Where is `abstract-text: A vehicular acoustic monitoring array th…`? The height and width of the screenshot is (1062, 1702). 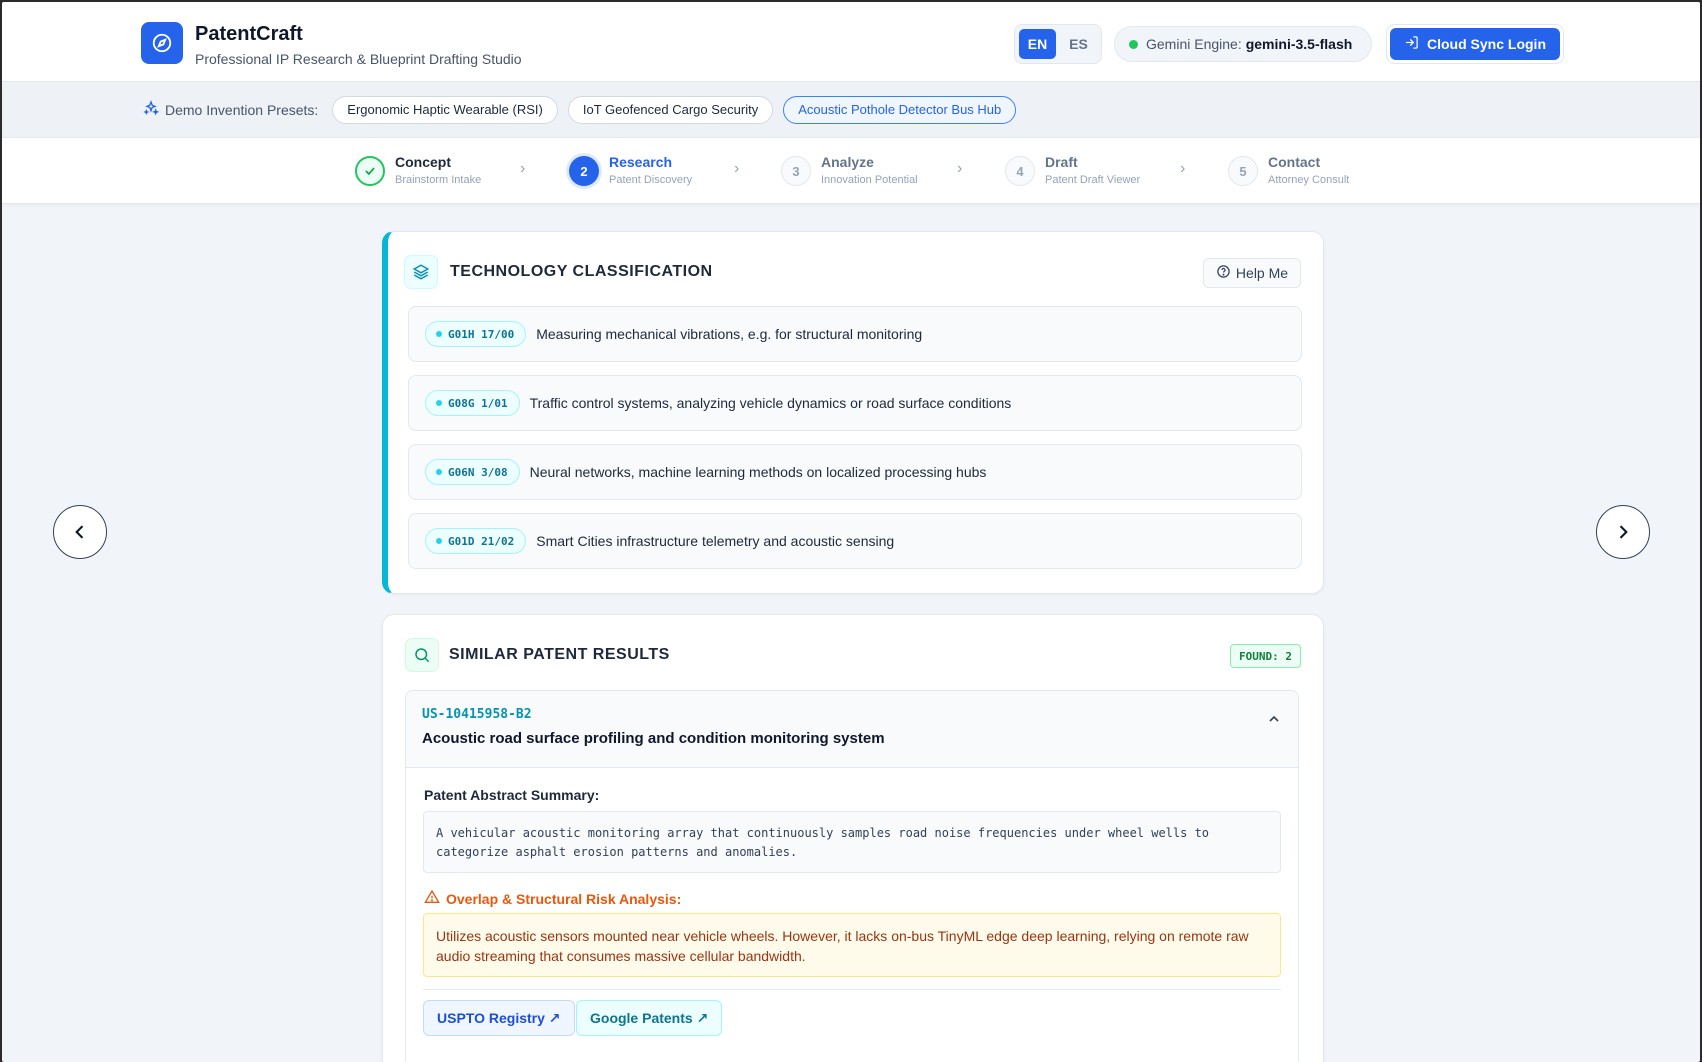 abstract-text: A vehicular acoustic monitoring array th… is located at coordinates (852, 842).